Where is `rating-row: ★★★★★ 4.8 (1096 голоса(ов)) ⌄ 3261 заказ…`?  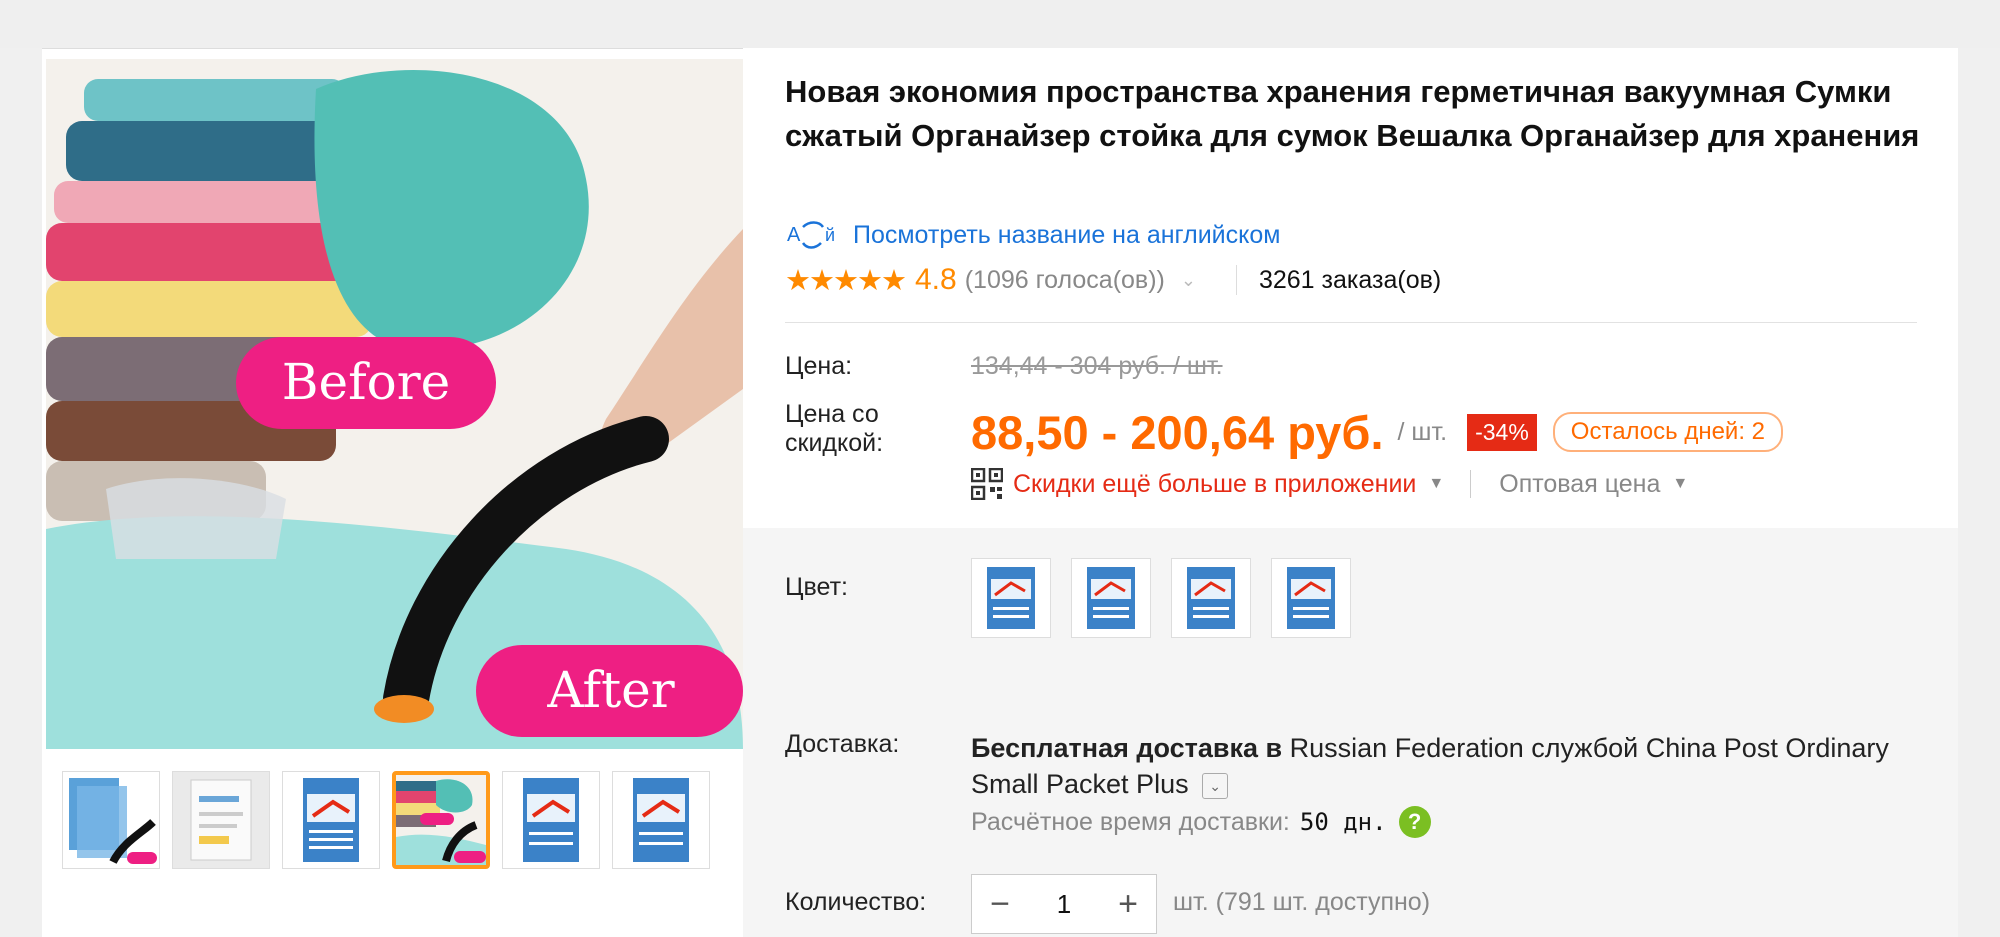 rating-row: ★★★★★ 4.8 (1096 голоса(ов)) ⌄ 3261 заказ… is located at coordinates (1113, 280).